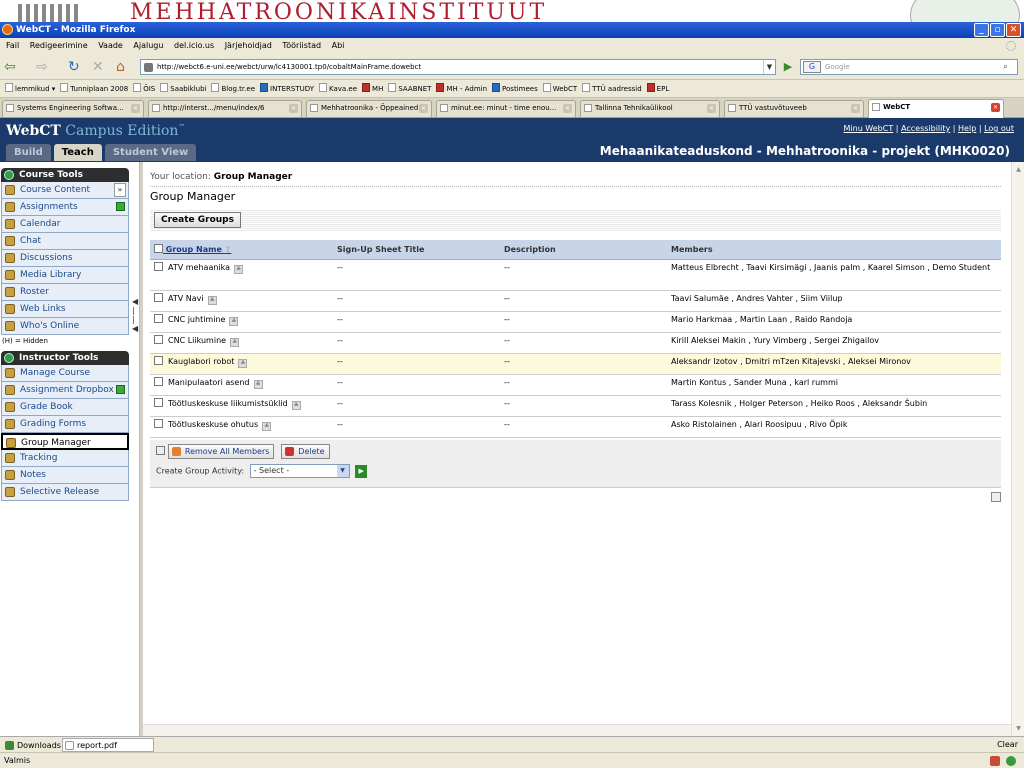 This screenshot has height=768, width=1024. What do you see at coordinates (110, 45) in the screenshot?
I see `menu-view: Vaade` at bounding box center [110, 45].